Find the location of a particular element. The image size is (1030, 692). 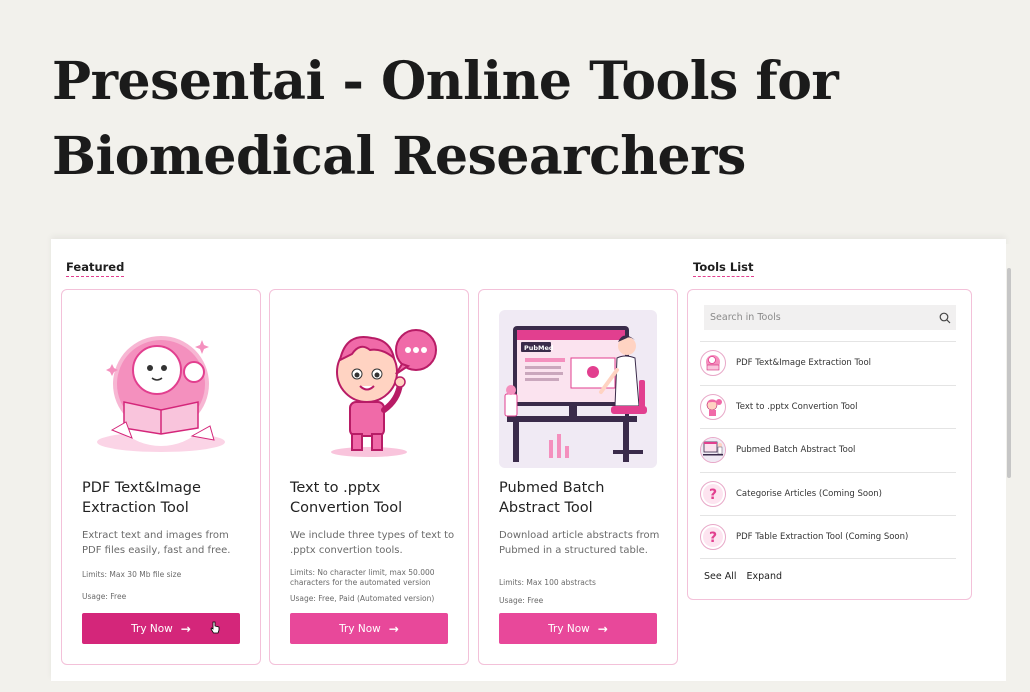

reading-robot-illustration is located at coordinates (161, 389).